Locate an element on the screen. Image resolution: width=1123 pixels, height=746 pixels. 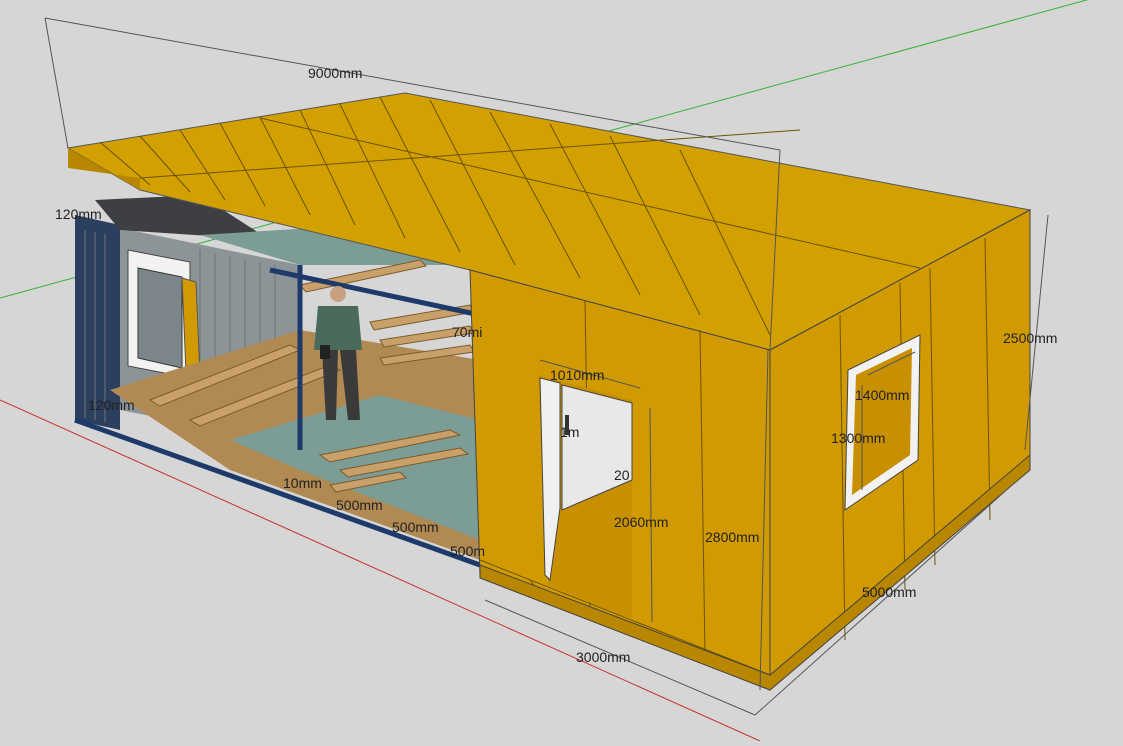
dim-500-b: 500mm is located at coordinates (415, 527).